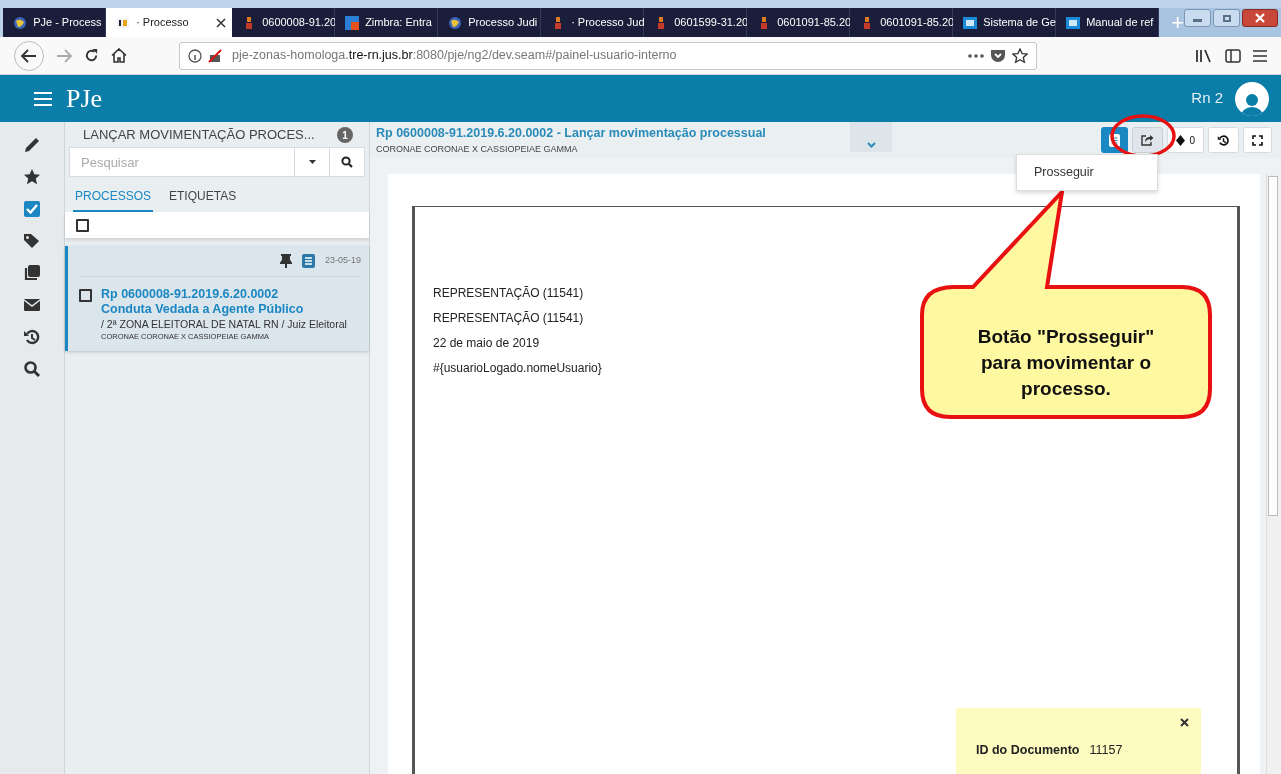  I want to click on process-subject: Conduta Vedada a Agente Público, so click(203, 309).